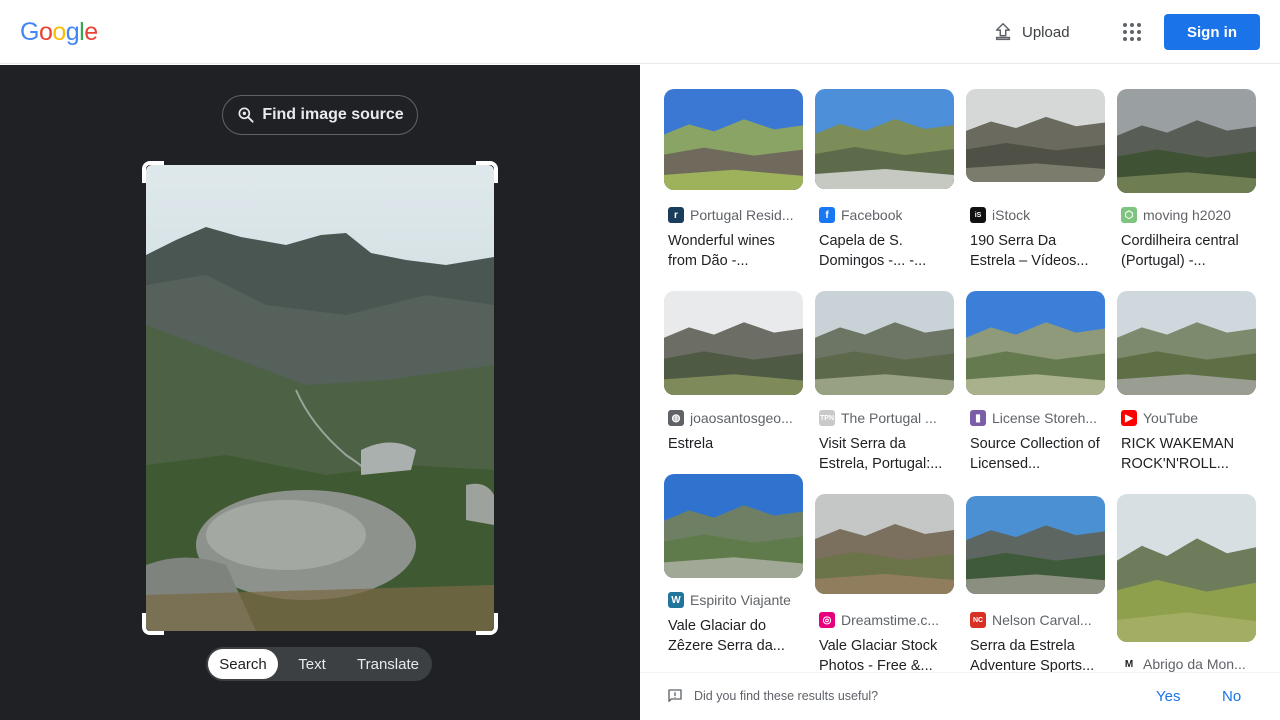 The height and width of the screenshot is (720, 1280). What do you see at coordinates (29, 32) in the screenshot?
I see `logo-letter: G` at bounding box center [29, 32].